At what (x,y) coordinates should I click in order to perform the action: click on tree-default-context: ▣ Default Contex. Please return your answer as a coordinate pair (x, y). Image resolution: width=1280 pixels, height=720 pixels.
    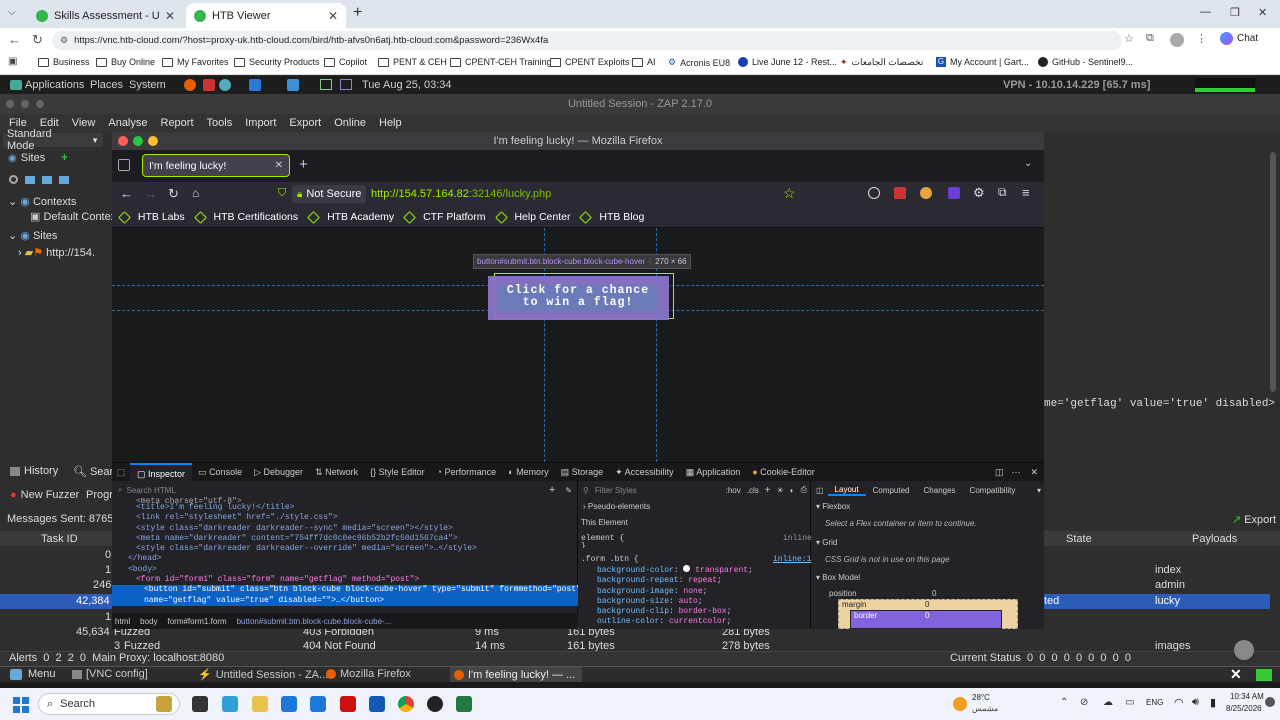
    Looking at the image, I should click on (73, 216).